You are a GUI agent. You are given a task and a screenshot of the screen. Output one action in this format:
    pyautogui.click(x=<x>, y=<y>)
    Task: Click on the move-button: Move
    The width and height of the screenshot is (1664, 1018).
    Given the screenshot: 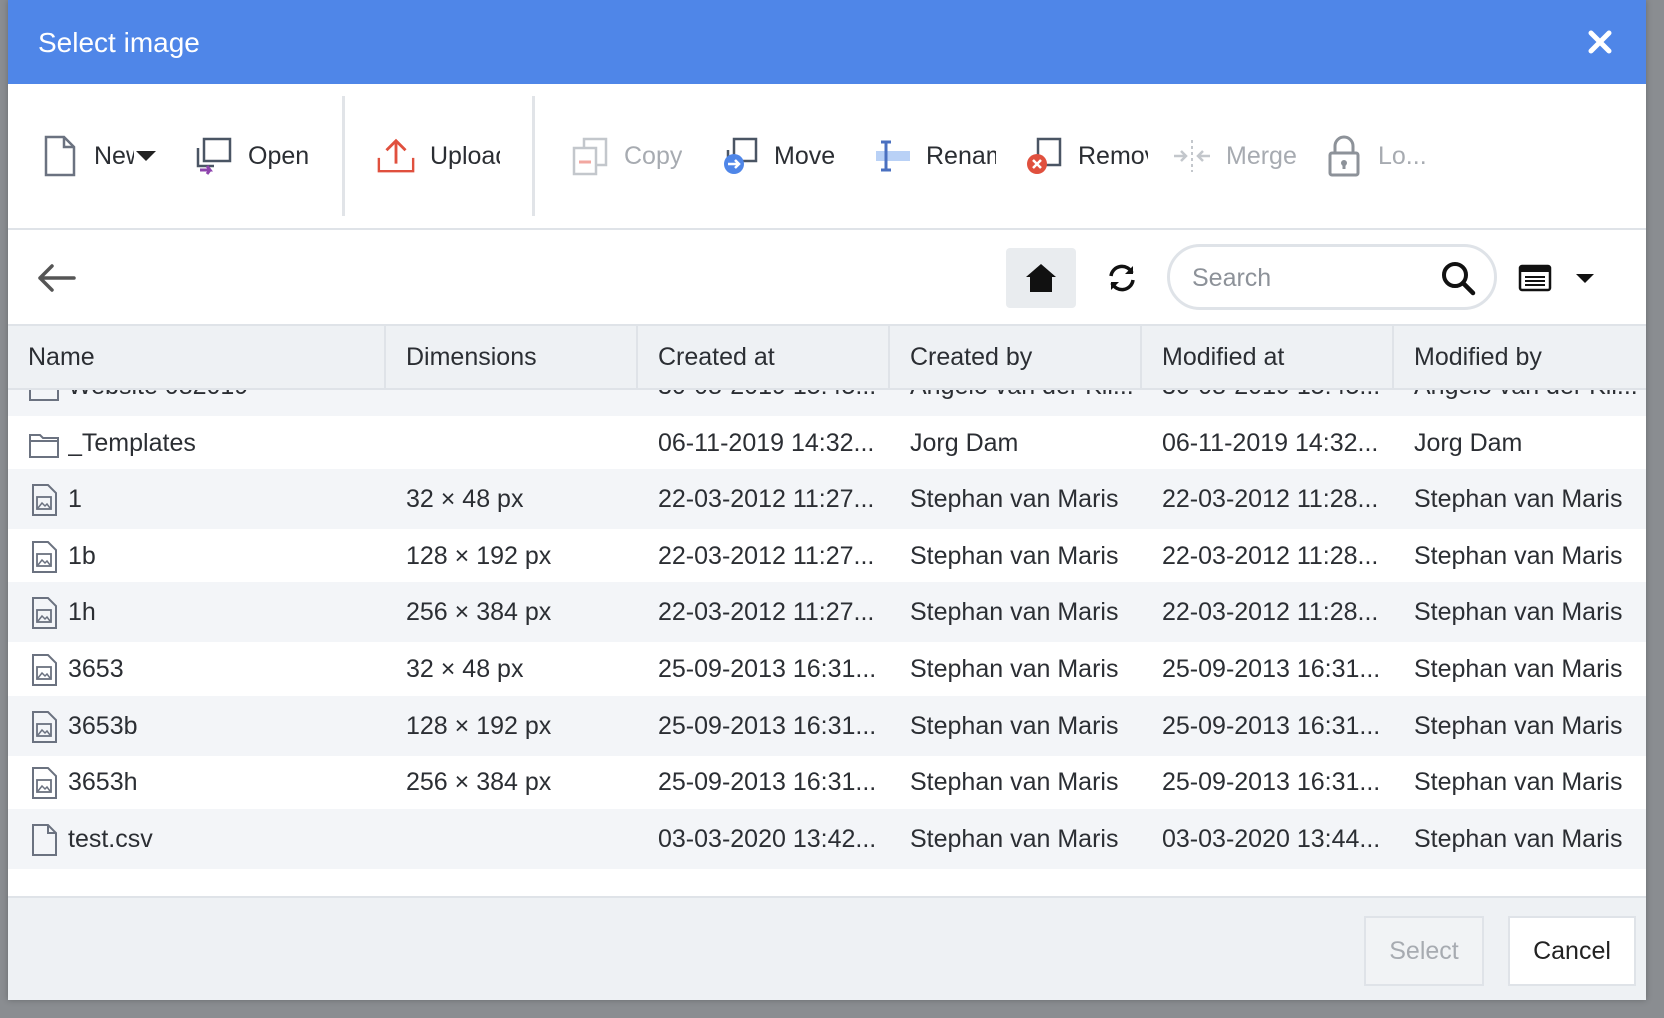 What is the action you would take?
    pyautogui.click(x=777, y=156)
    